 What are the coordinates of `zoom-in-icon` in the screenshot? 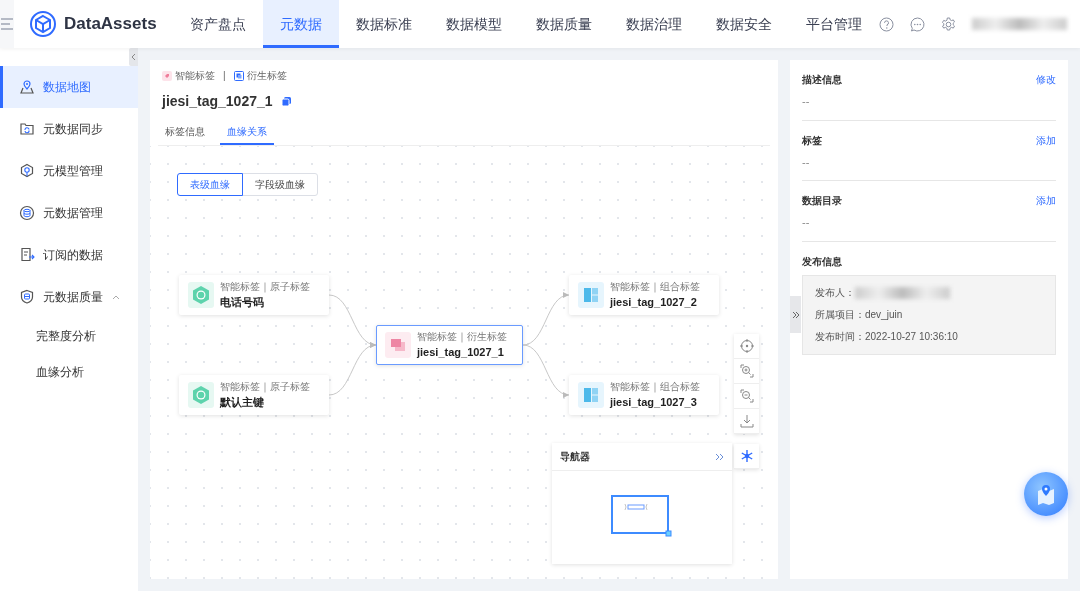 It's located at (746, 371).